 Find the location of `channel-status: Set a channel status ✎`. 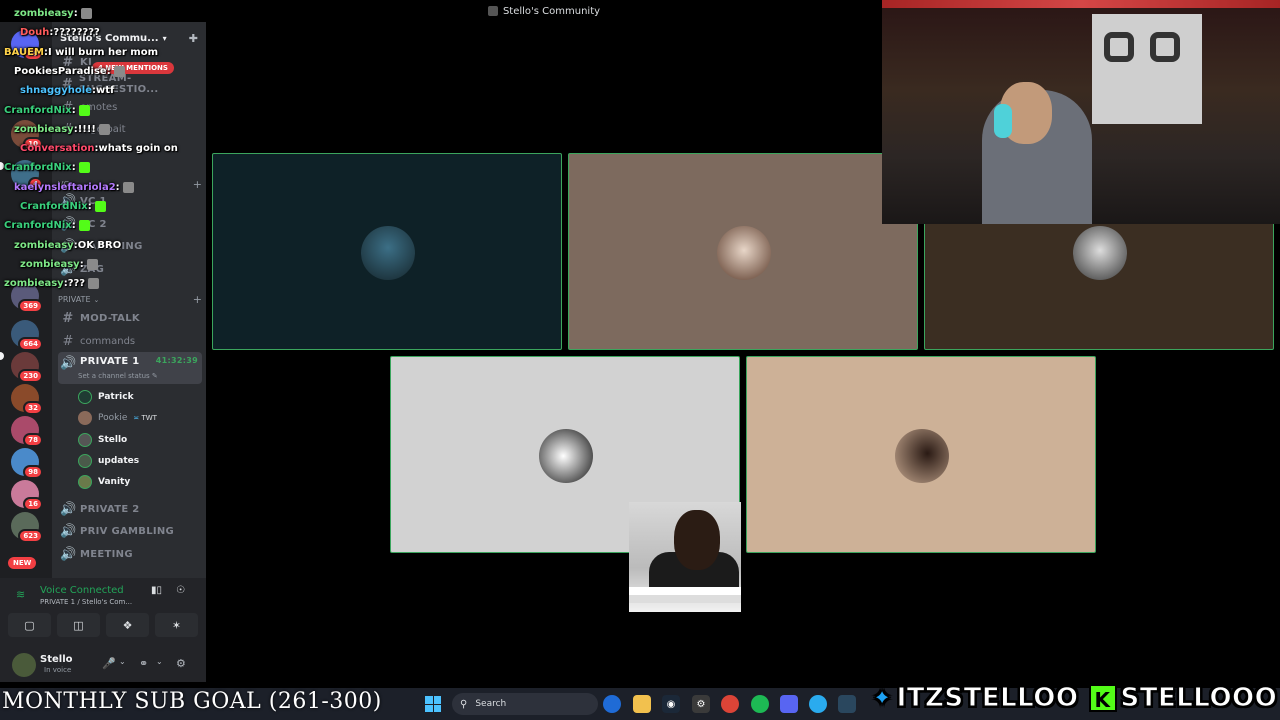

channel-status: Set a channel status ✎ is located at coordinates (118, 376).